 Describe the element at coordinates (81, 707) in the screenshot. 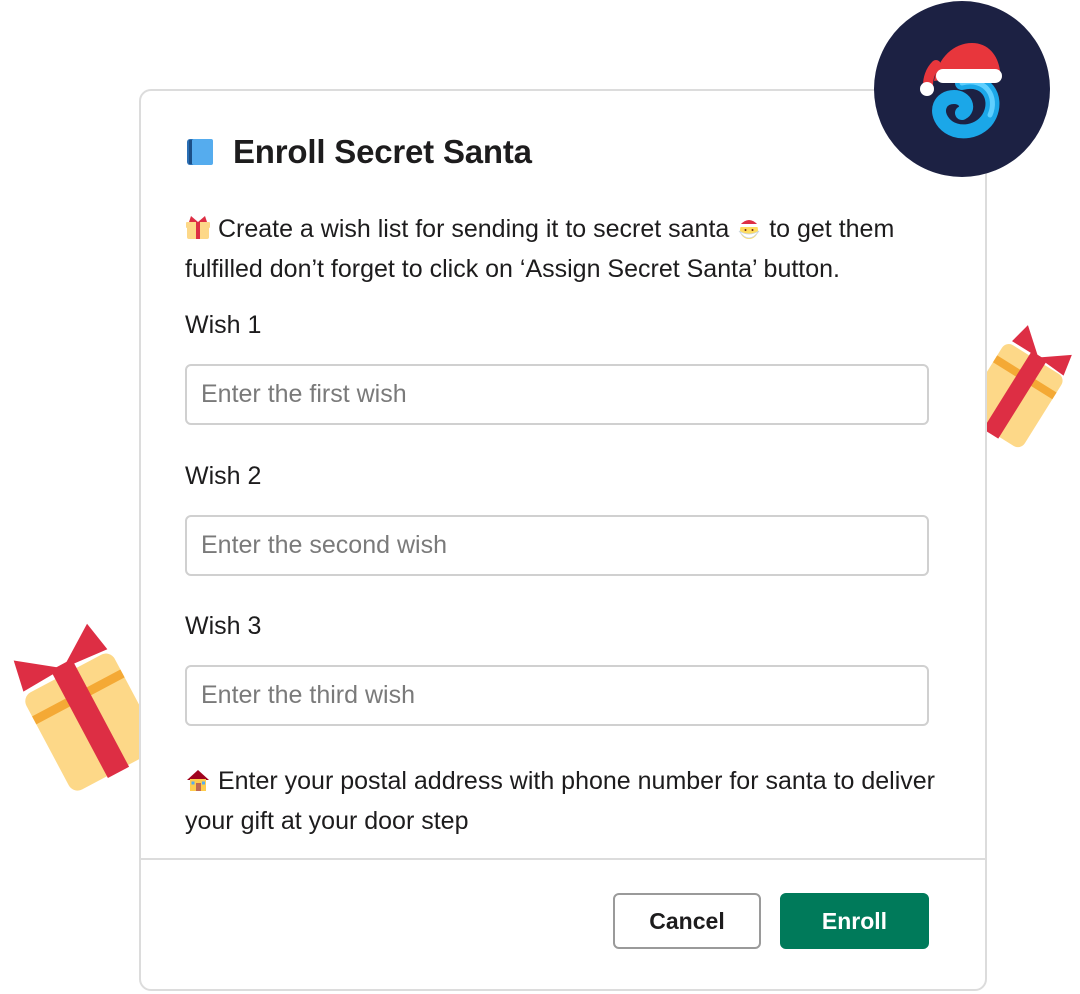

I see `gift-box-icon` at that location.